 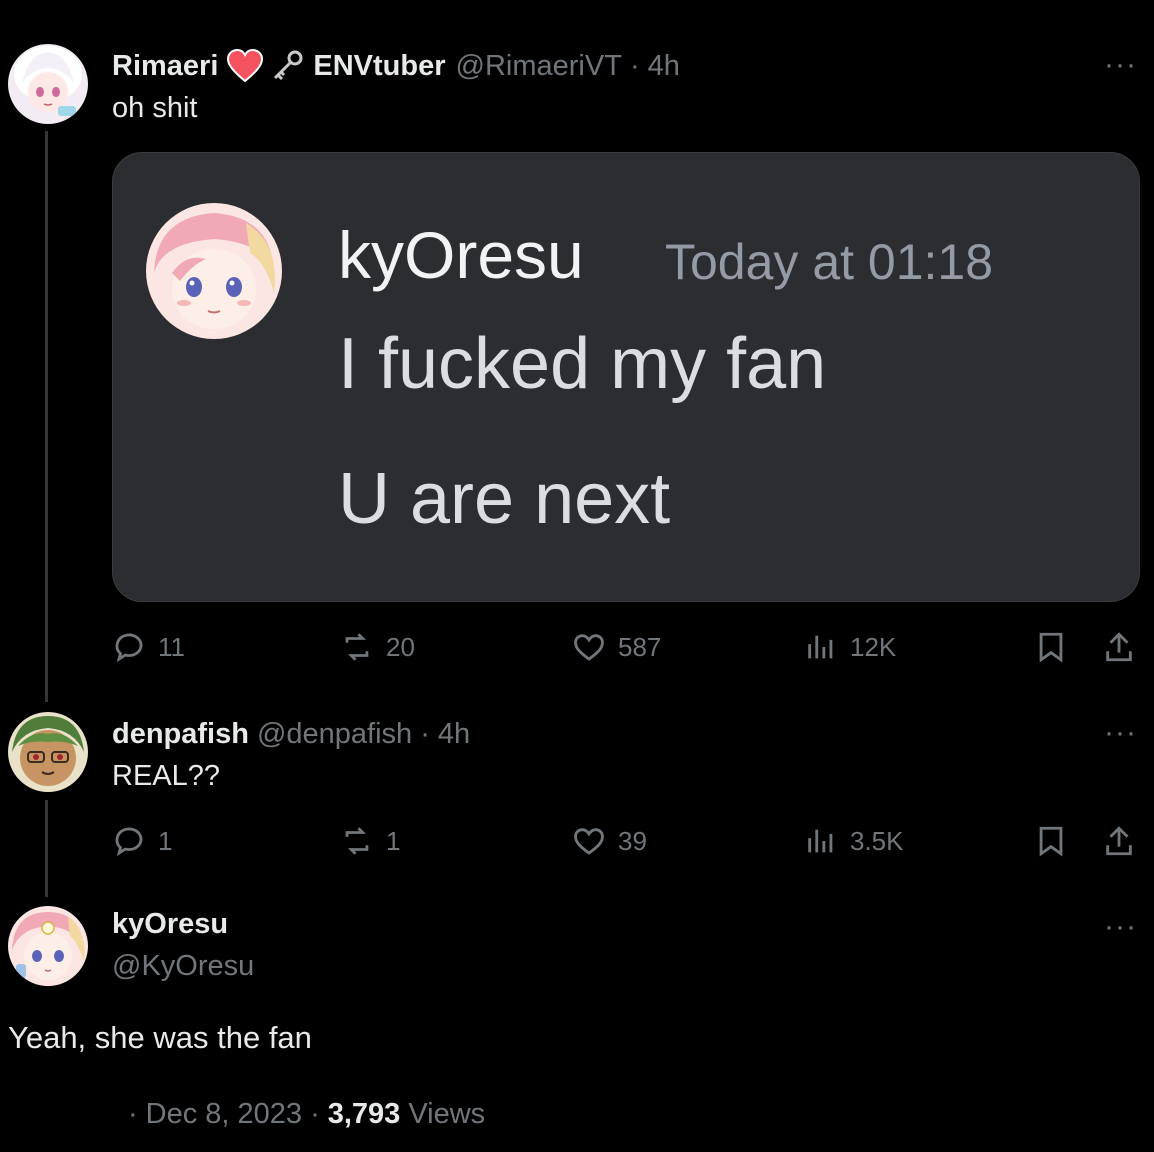 I want to click on reply-button: 1, so click(x=142, y=841).